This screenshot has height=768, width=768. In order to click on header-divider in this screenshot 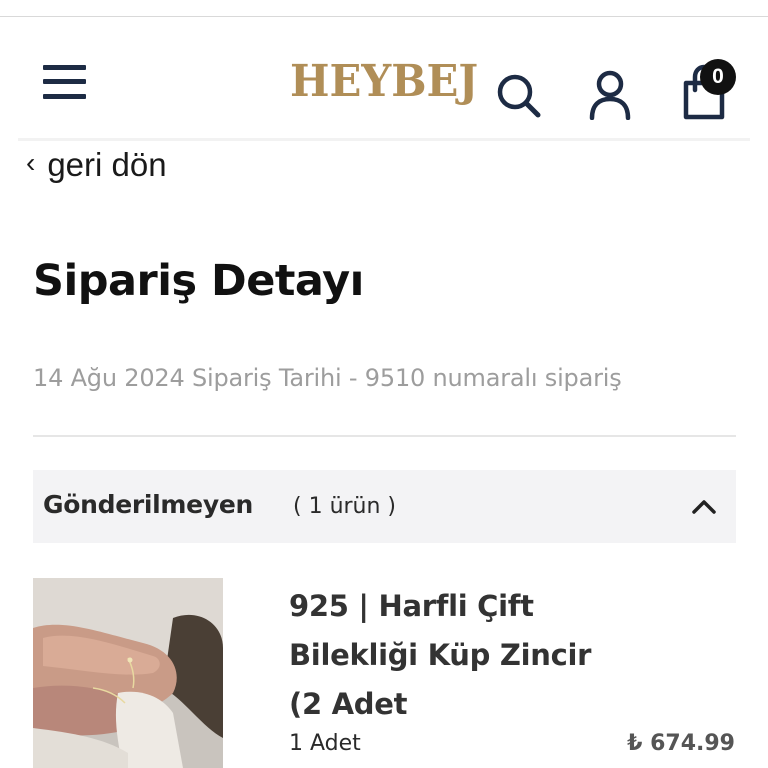, I will do `click(384, 139)`.